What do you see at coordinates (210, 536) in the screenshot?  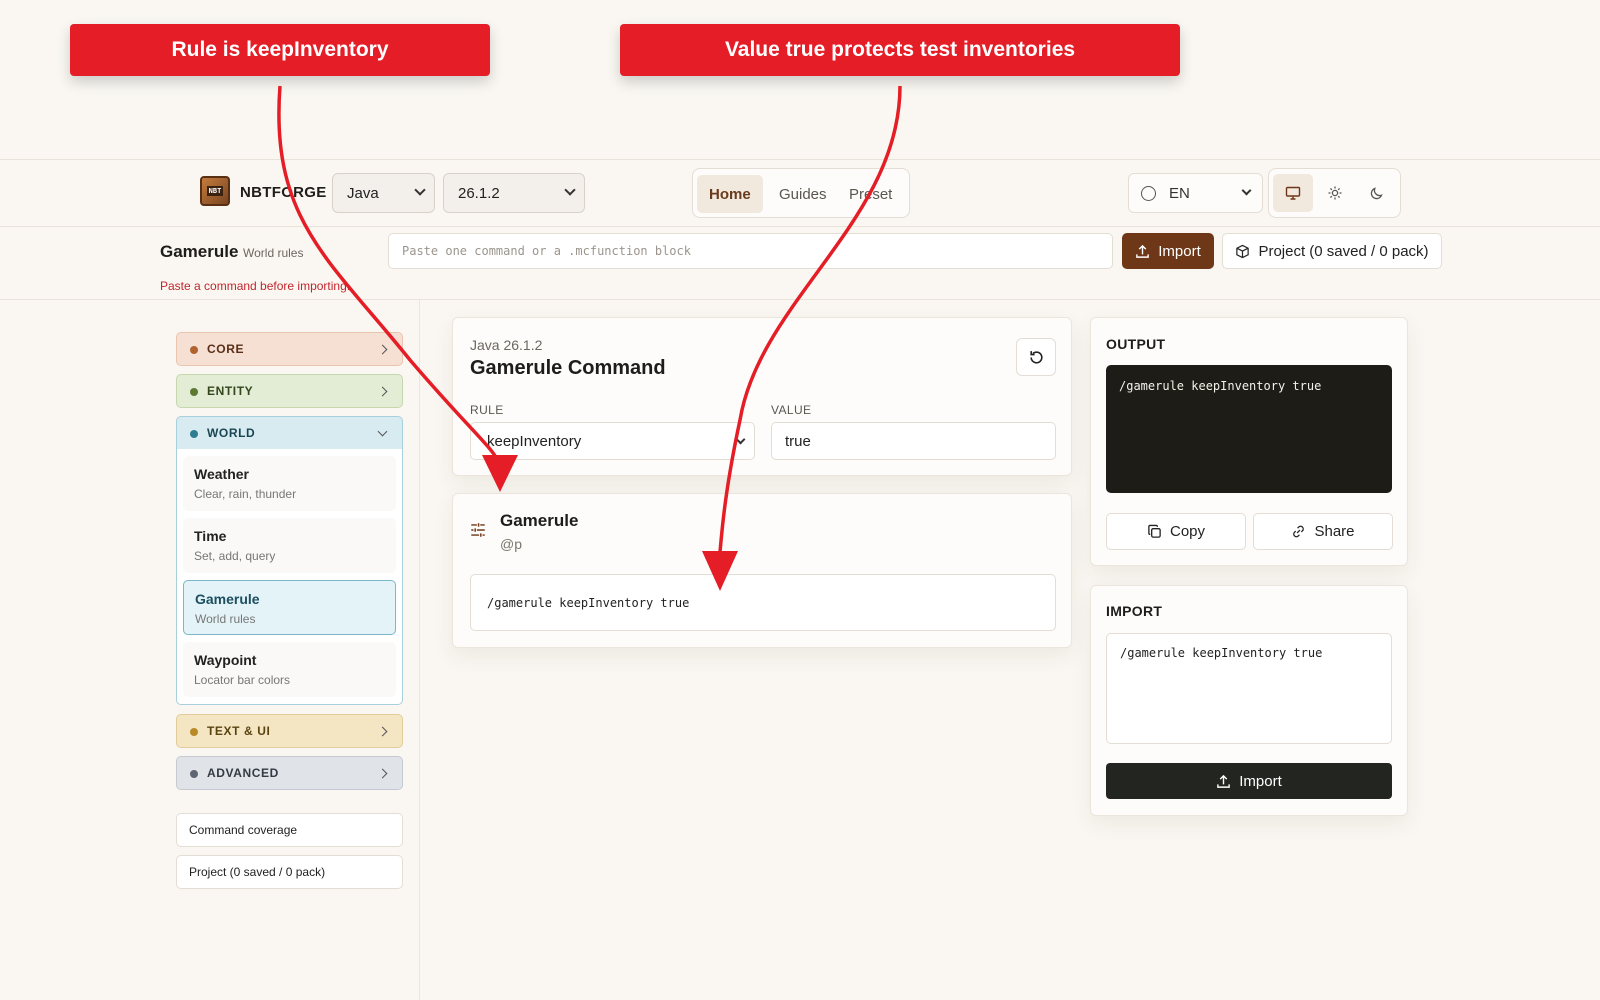 I see `item-title: Time` at bounding box center [210, 536].